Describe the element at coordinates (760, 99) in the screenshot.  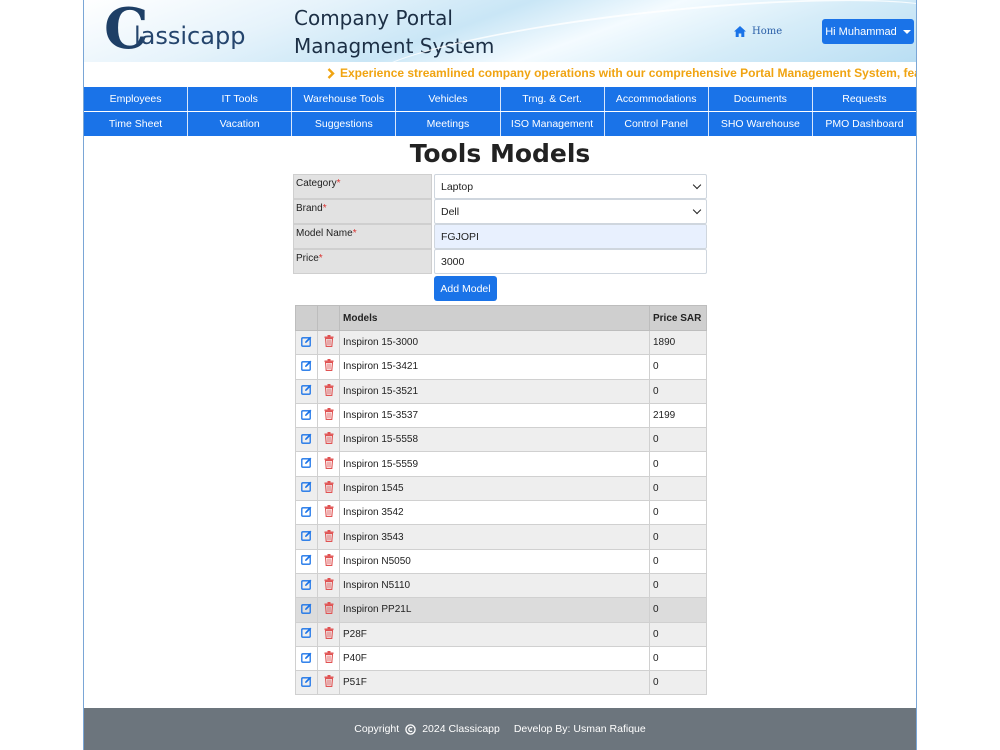
I see `nav-item-documents: Documents` at that location.